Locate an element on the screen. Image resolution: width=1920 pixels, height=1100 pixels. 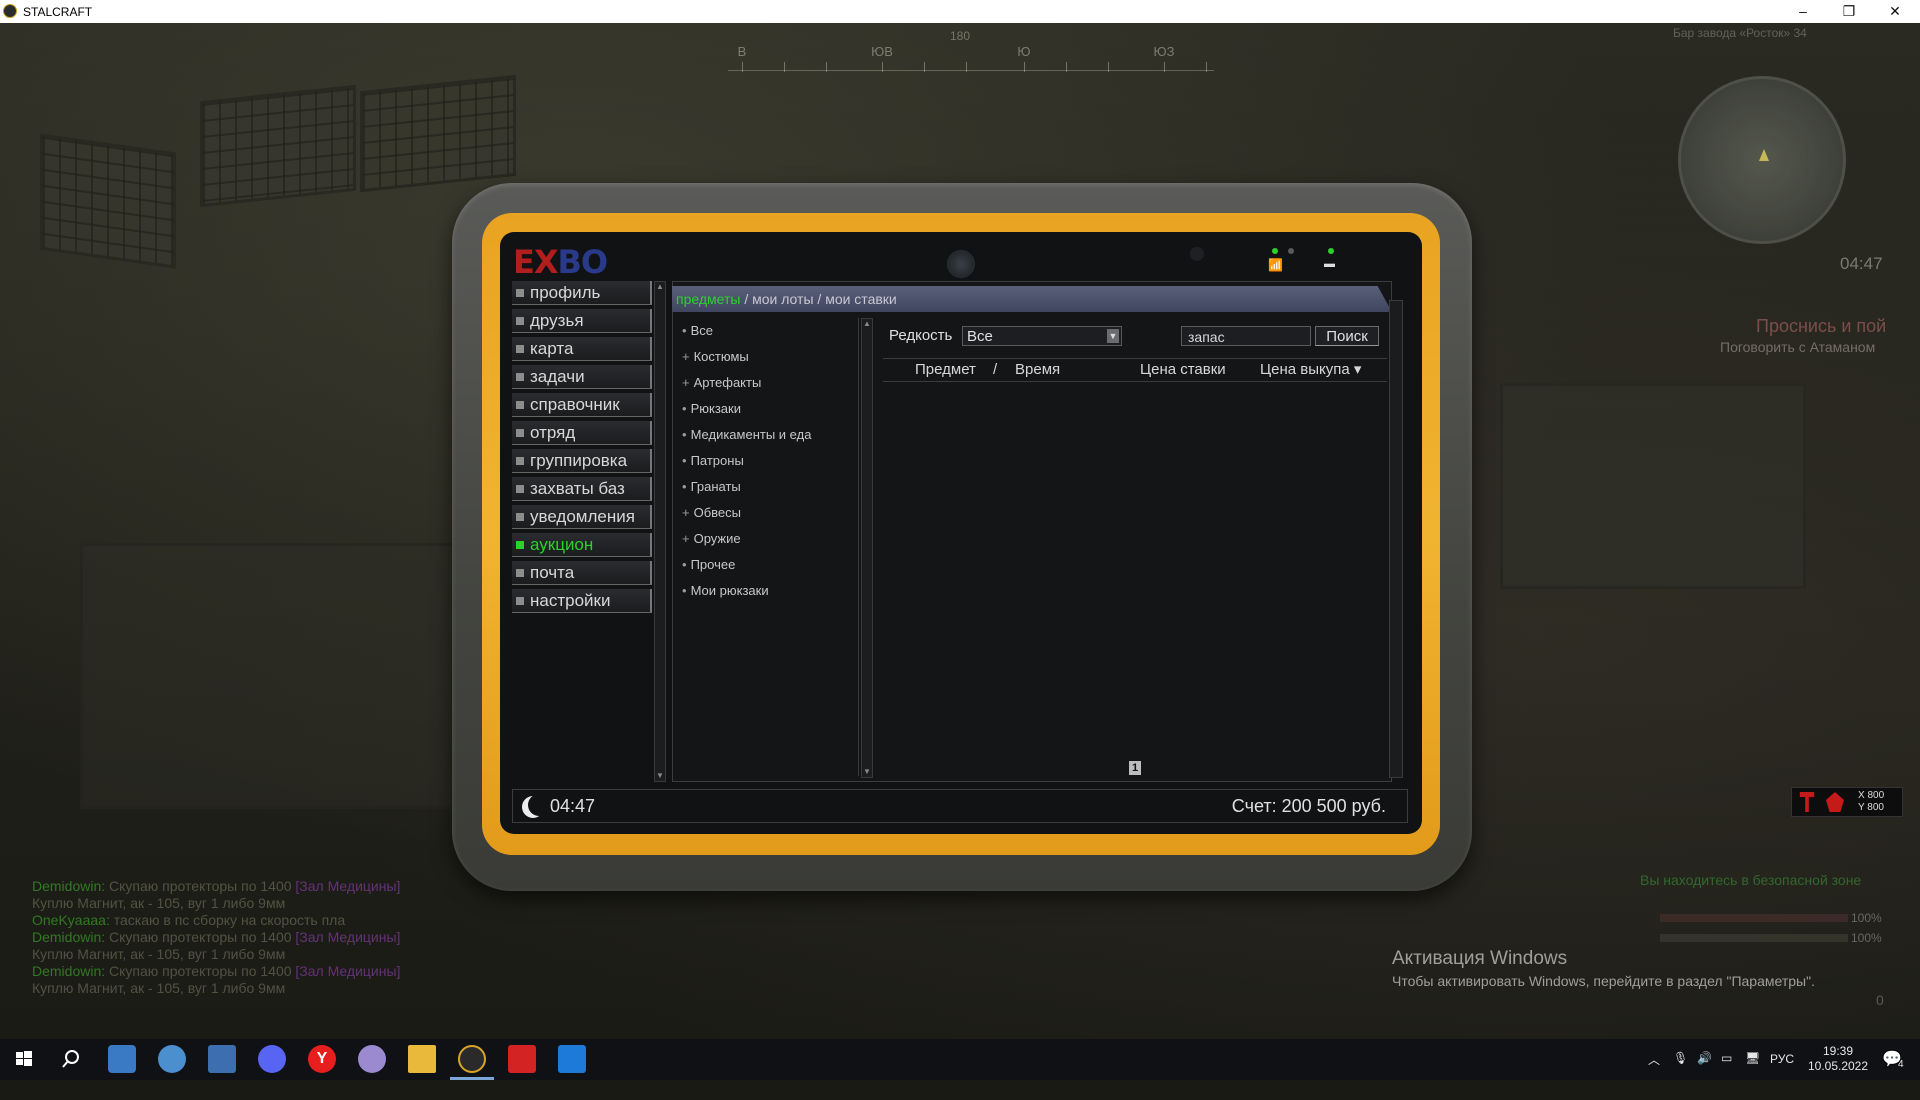
menu-item-mail: почта is located at coordinates (582, 573).